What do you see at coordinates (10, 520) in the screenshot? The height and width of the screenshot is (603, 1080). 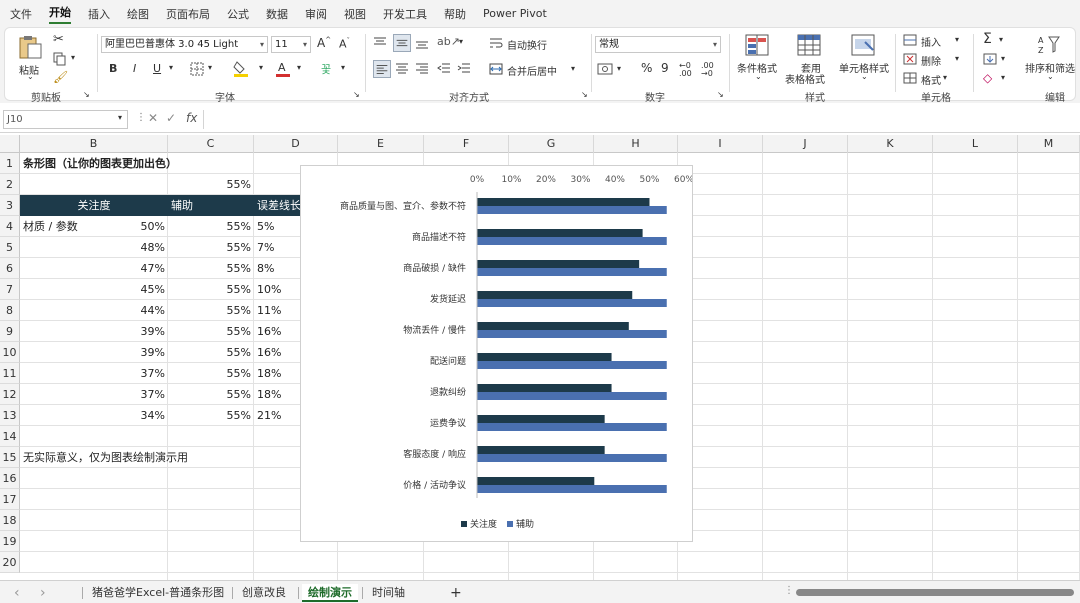 I see `row-header-18: 18` at bounding box center [10, 520].